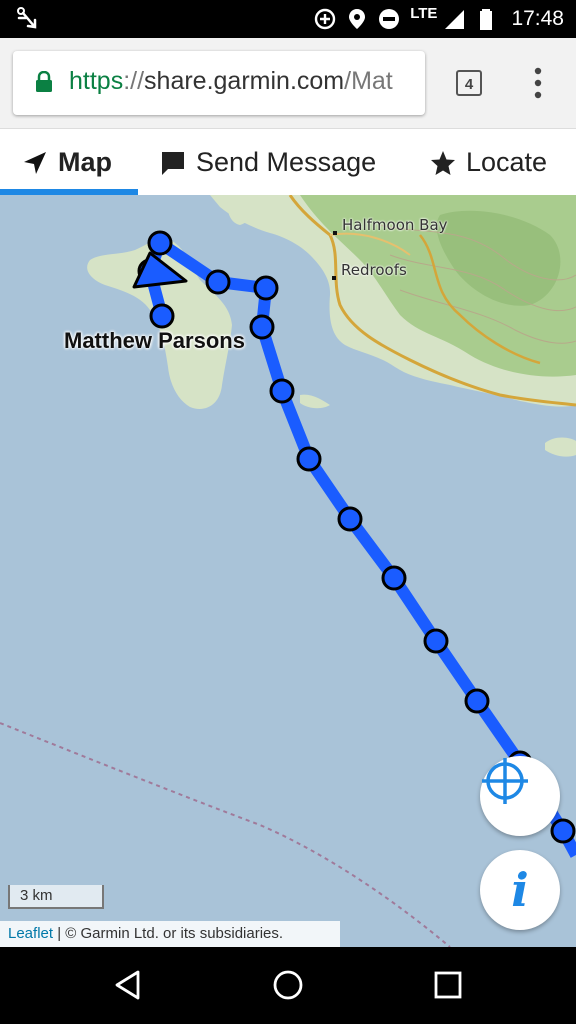 This screenshot has height=1024, width=576. I want to click on attribution-text: | © Garmin Ltd. or its subsidiaries., so click(168, 933).